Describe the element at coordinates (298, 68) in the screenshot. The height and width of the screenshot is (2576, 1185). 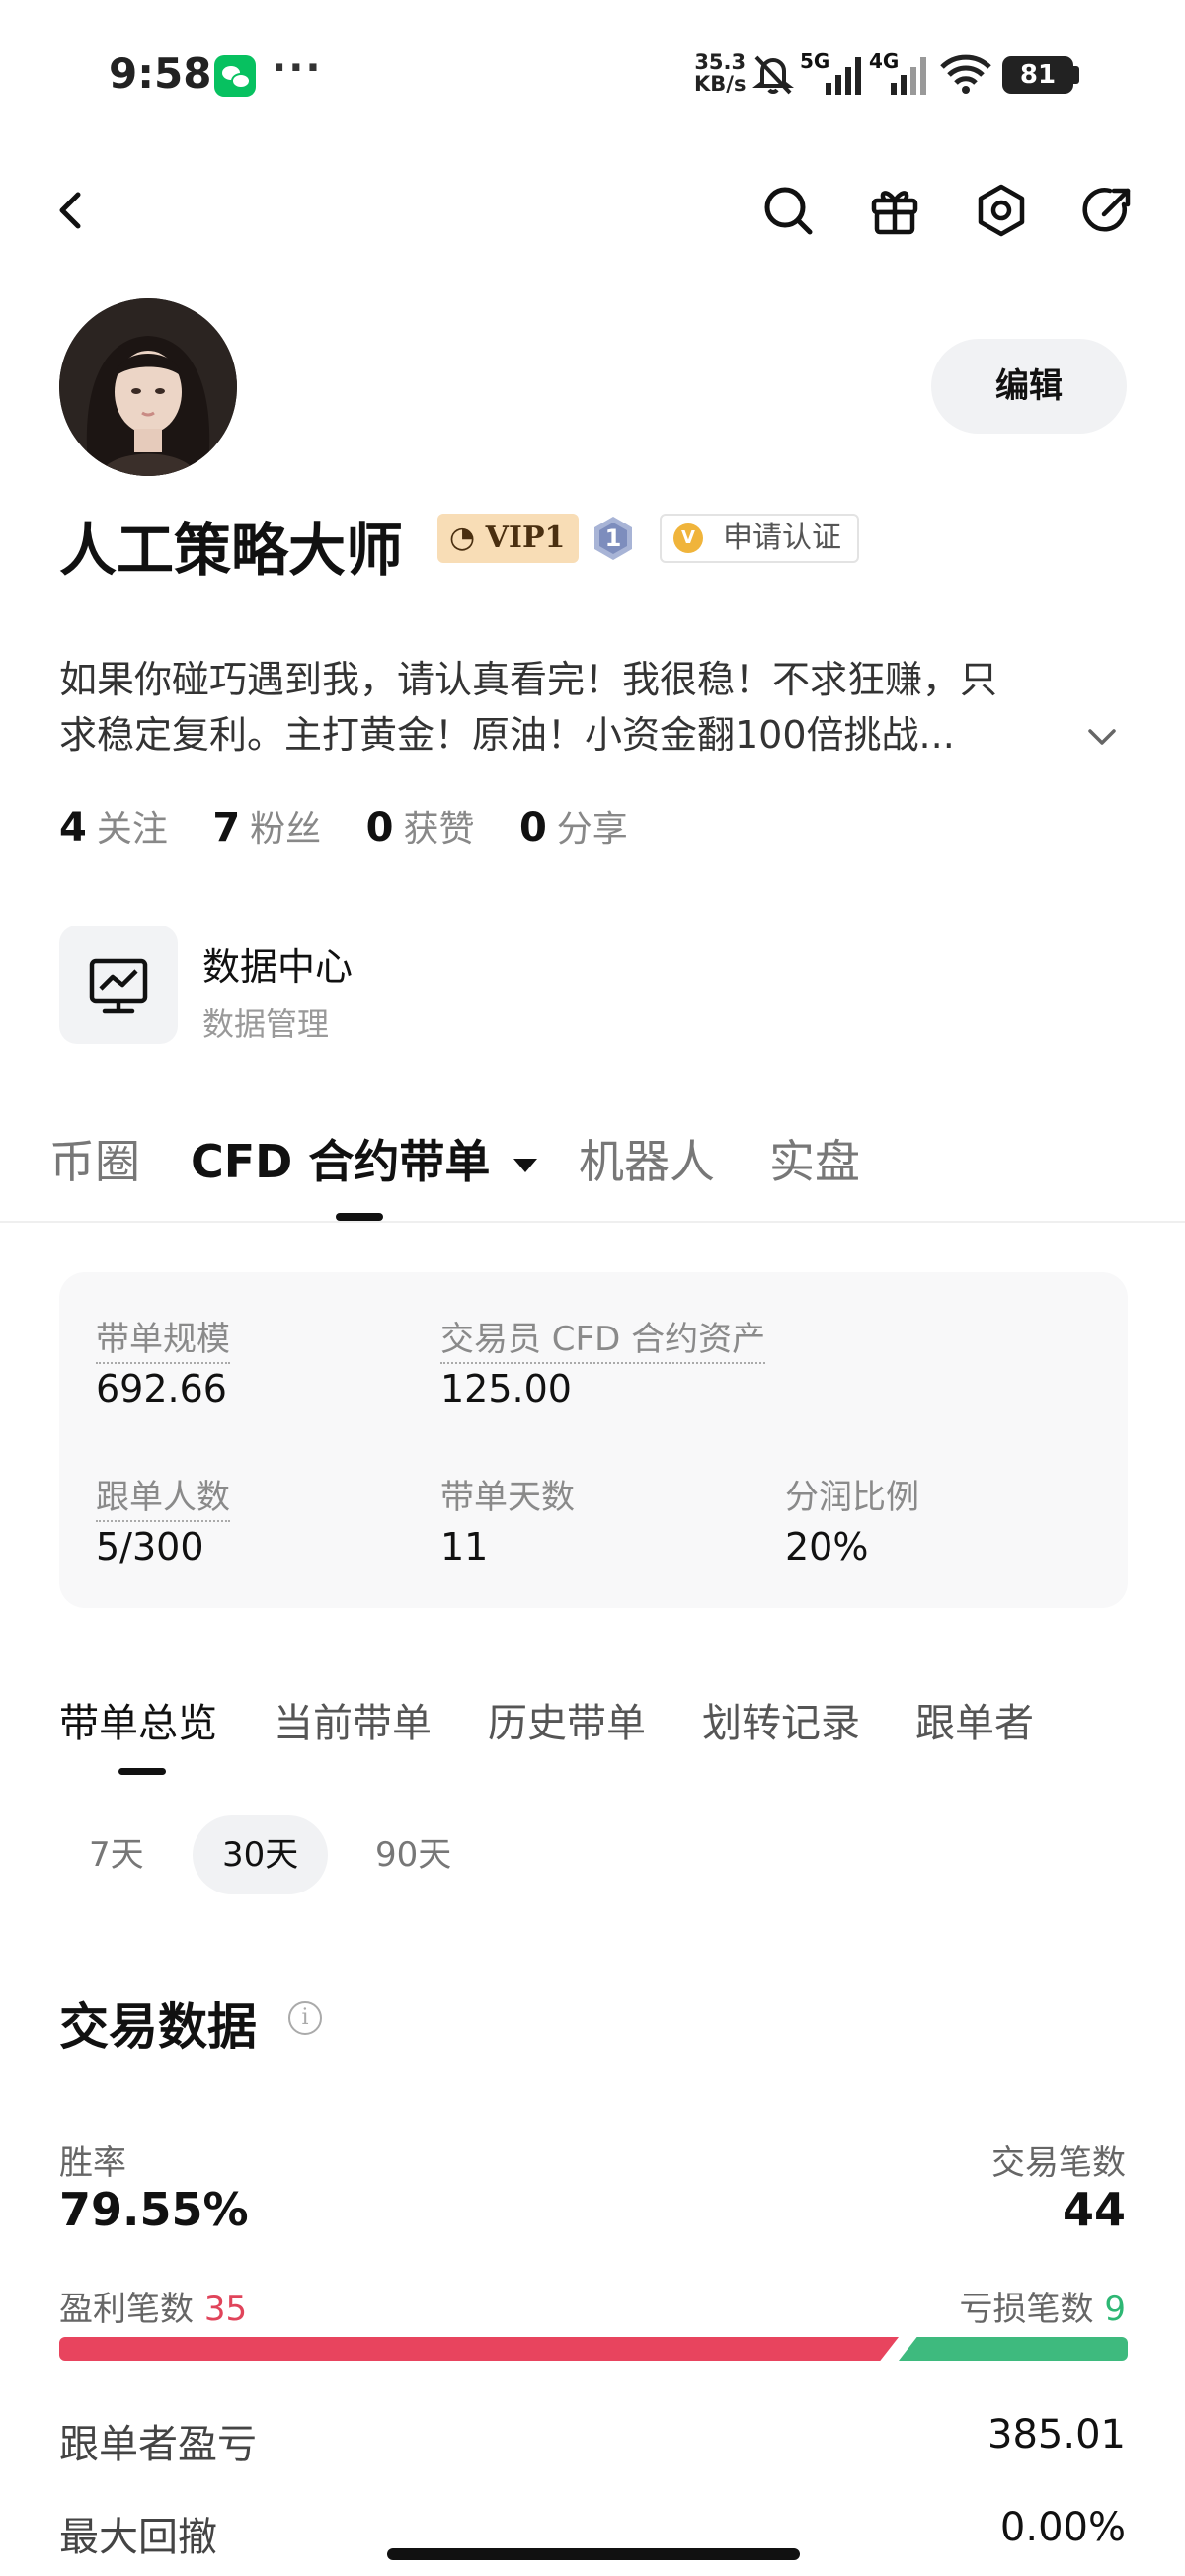
I see `more-notifications-icon: ···` at that location.